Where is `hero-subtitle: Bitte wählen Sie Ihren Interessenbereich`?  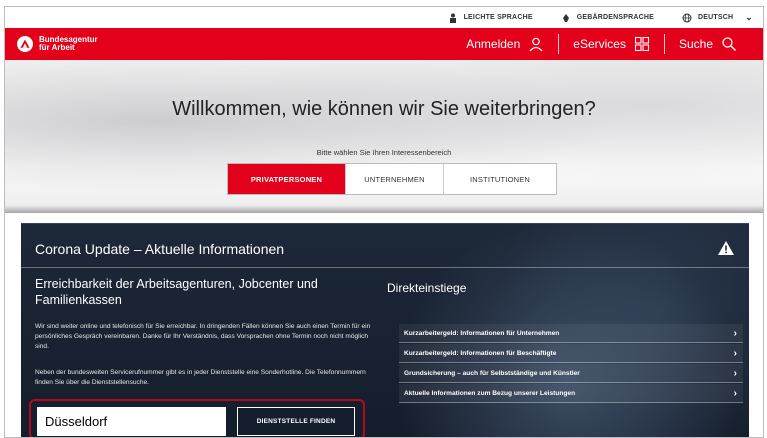
hero-subtitle: Bitte wählen Sie Ihren Interessenbereich is located at coordinates (384, 152).